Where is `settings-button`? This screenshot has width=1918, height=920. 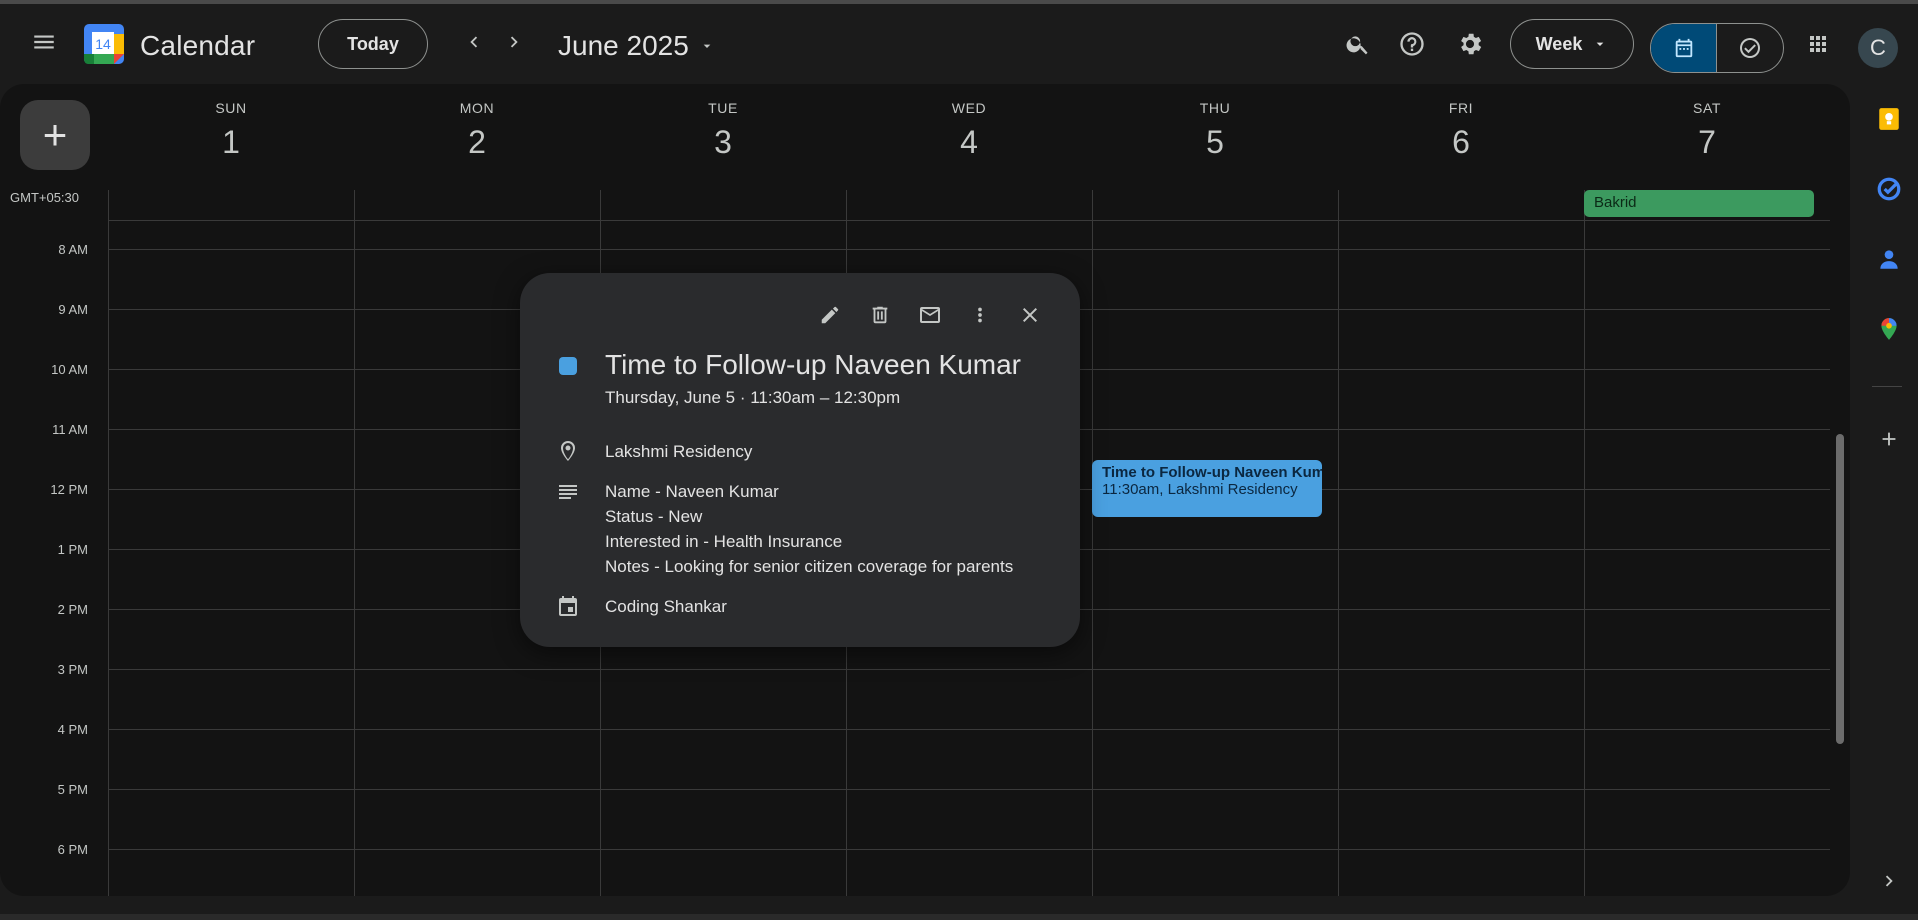
settings-button is located at coordinates (1470, 44).